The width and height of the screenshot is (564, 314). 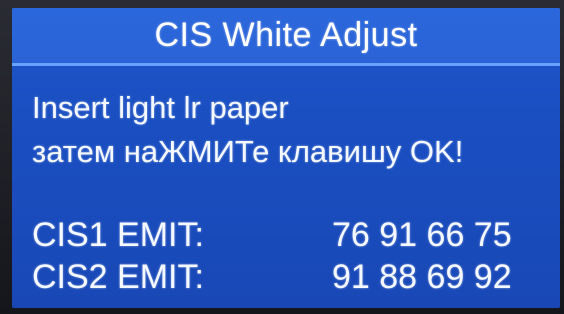 What do you see at coordinates (292, 236) in the screenshot?
I see `cis1-emit-row: CIS1 EMIT: 76 91 66 75` at bounding box center [292, 236].